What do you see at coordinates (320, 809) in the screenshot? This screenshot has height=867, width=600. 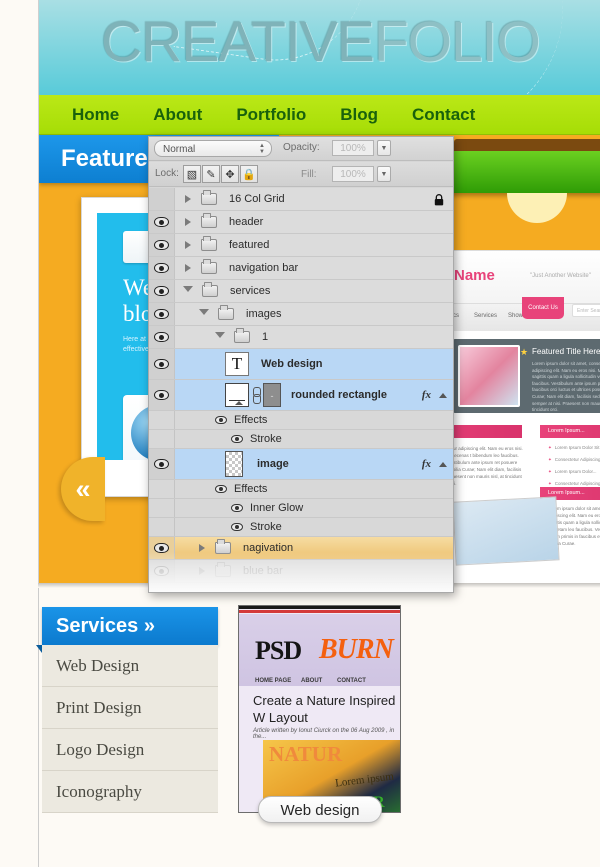 I see `web-design-tooltip: Web design` at bounding box center [320, 809].